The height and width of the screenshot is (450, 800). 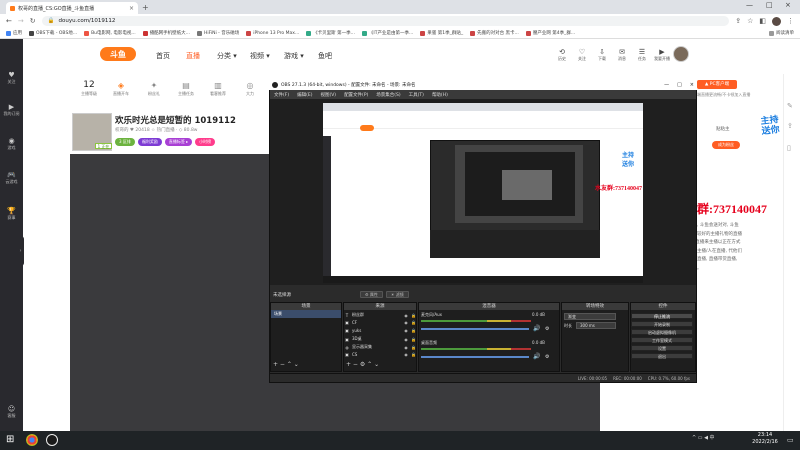 I want to click on windows-start-icon: ⊞, so click(x=10, y=439).